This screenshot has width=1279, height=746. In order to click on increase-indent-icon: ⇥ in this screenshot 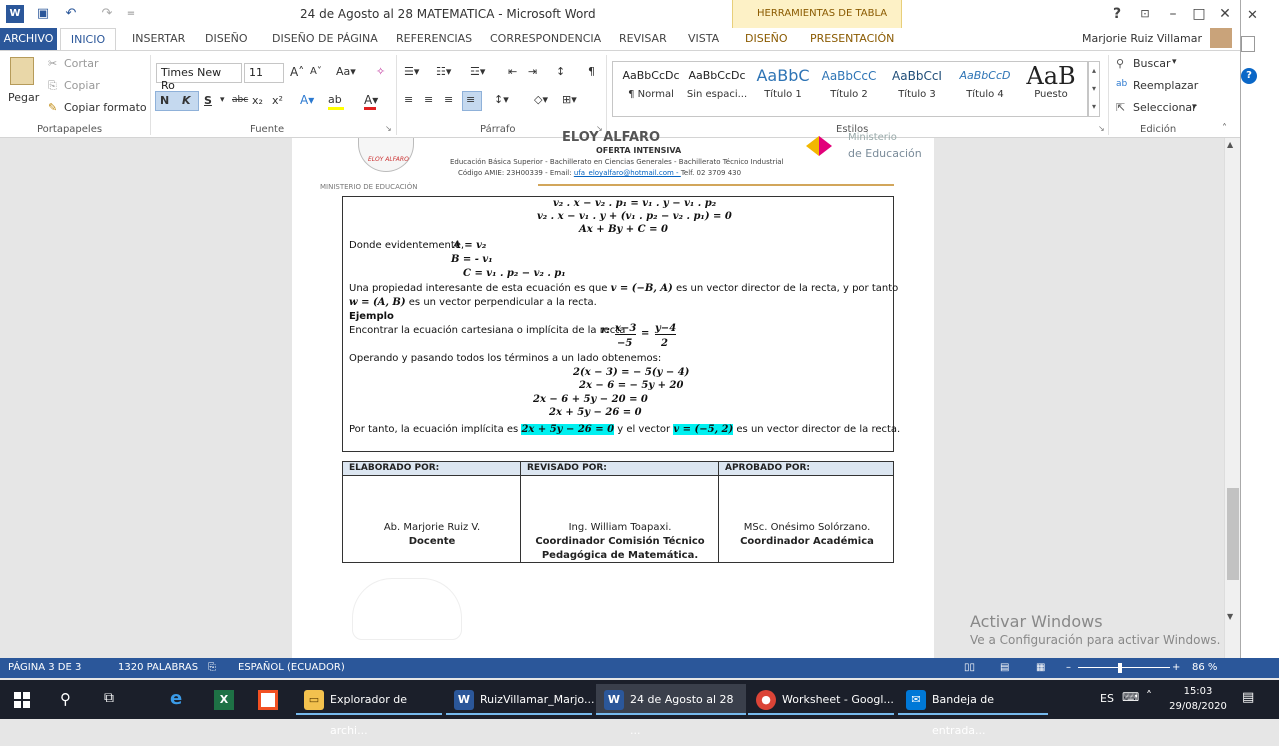, I will do `click(532, 71)`.